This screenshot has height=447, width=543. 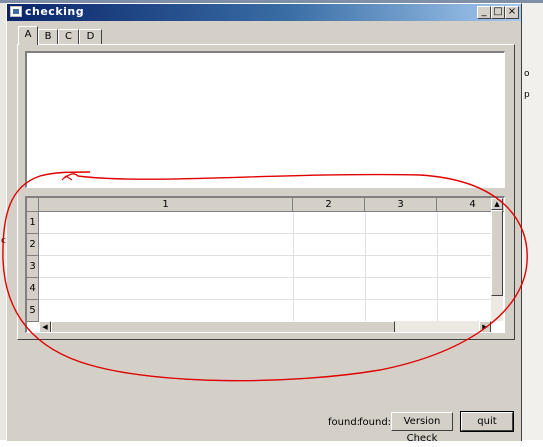 What do you see at coordinates (375, 422) in the screenshot?
I see `found-label-2: found:` at bounding box center [375, 422].